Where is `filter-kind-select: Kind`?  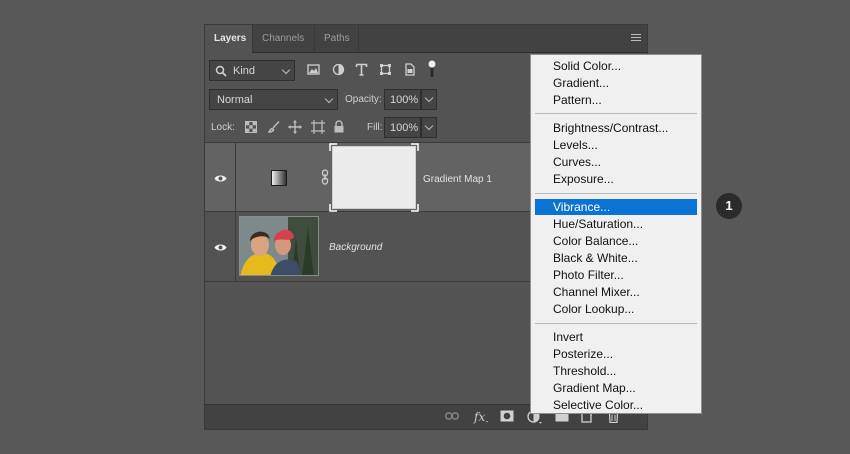 filter-kind-select: Kind is located at coordinates (252, 70).